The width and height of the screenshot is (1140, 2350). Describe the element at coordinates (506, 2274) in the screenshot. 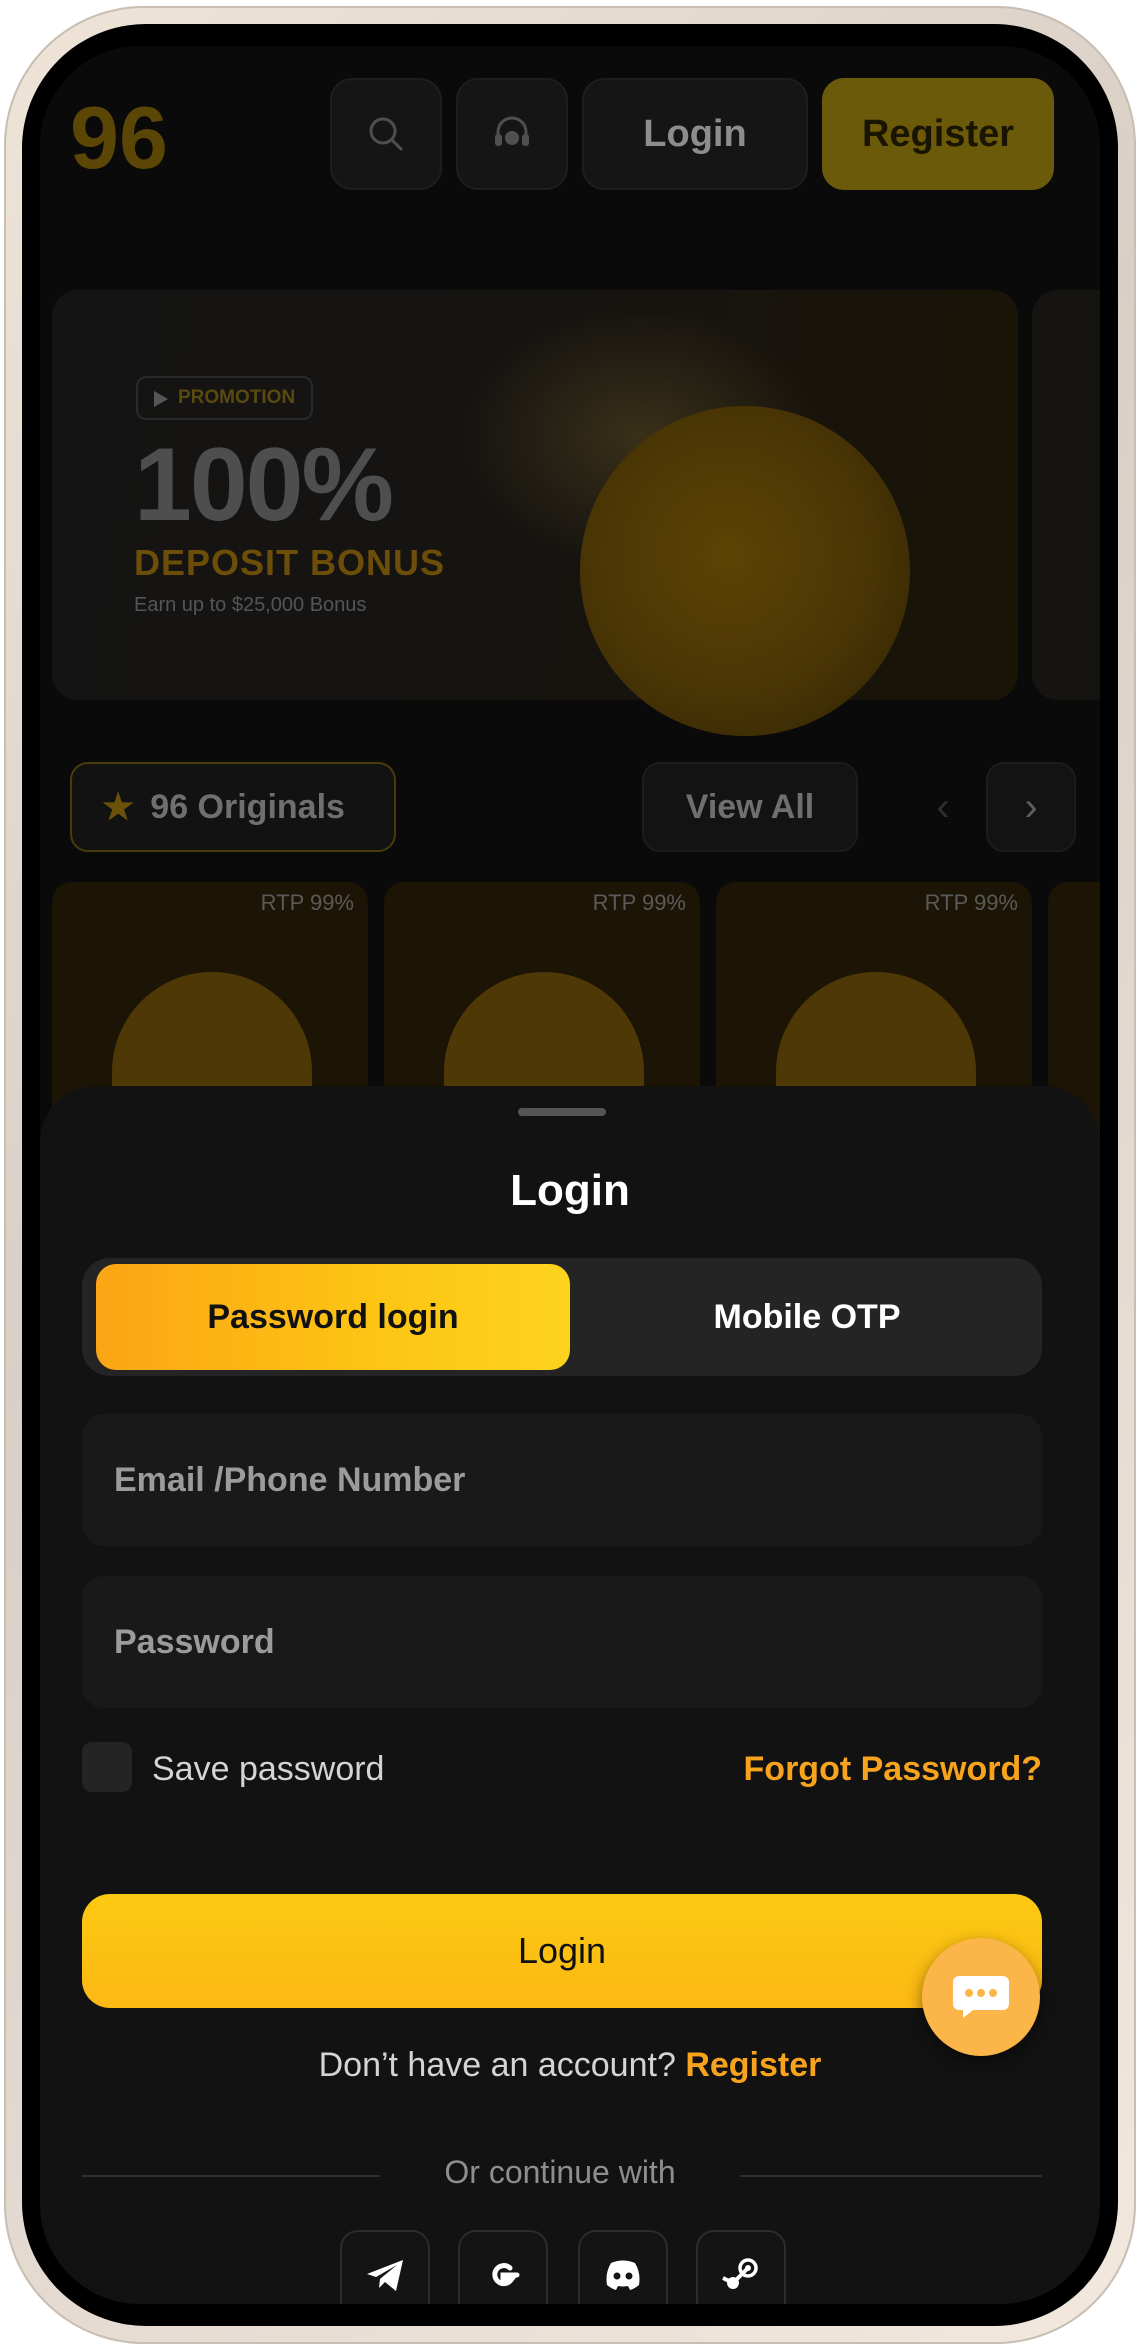

I see `google-icon` at that location.